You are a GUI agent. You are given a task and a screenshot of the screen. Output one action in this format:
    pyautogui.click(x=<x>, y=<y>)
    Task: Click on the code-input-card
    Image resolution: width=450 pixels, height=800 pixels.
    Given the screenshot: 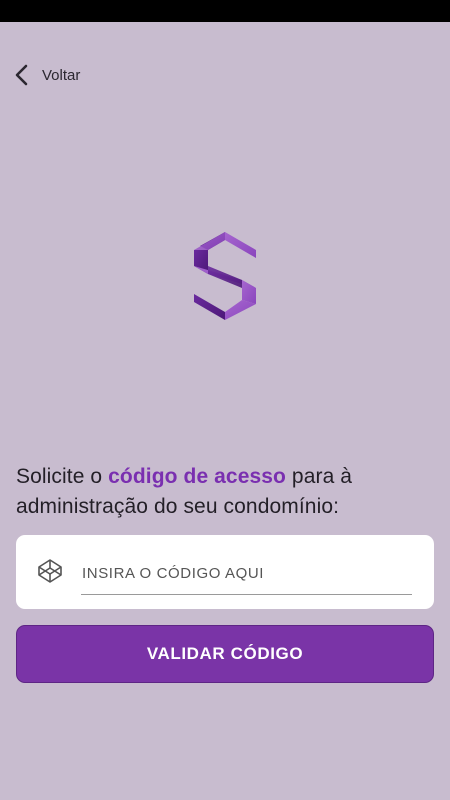 What is the action you would take?
    pyautogui.click(x=225, y=572)
    